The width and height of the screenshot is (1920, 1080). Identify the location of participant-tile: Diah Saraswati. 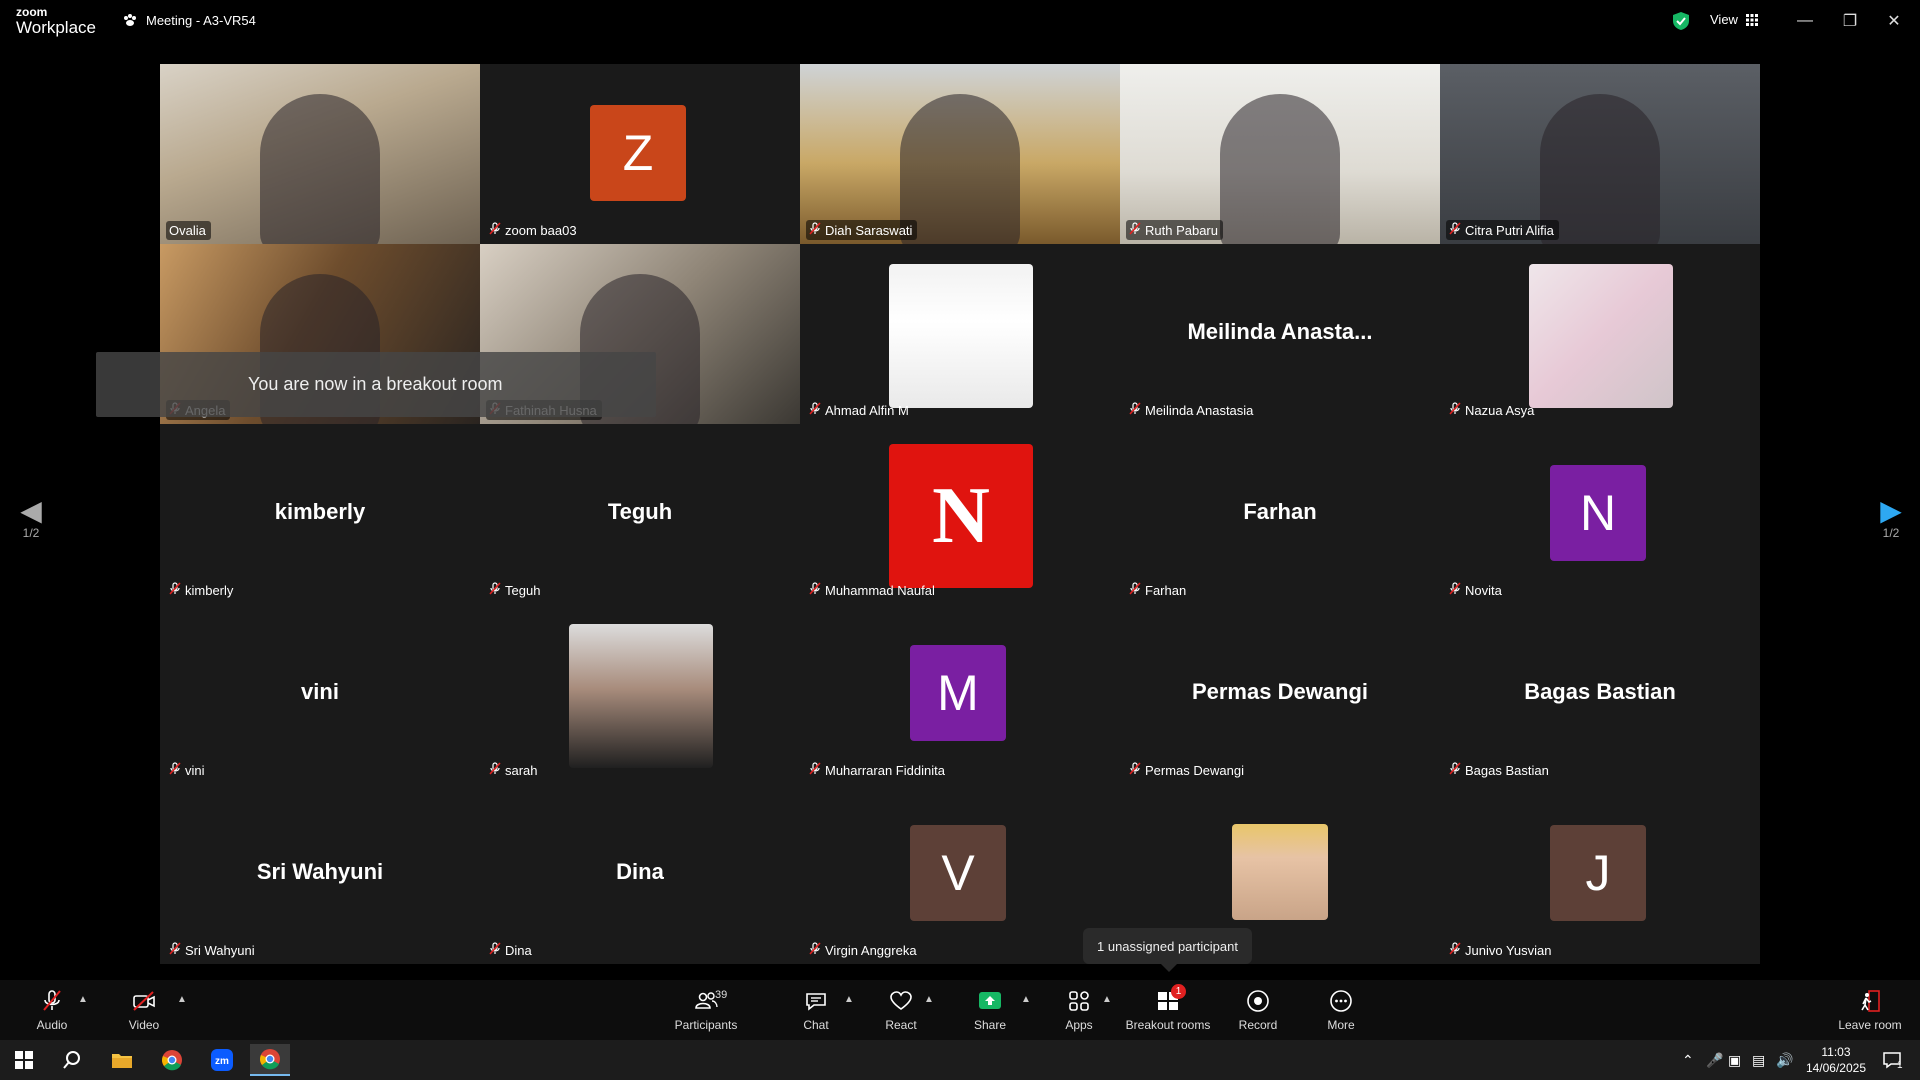
(960, 154).